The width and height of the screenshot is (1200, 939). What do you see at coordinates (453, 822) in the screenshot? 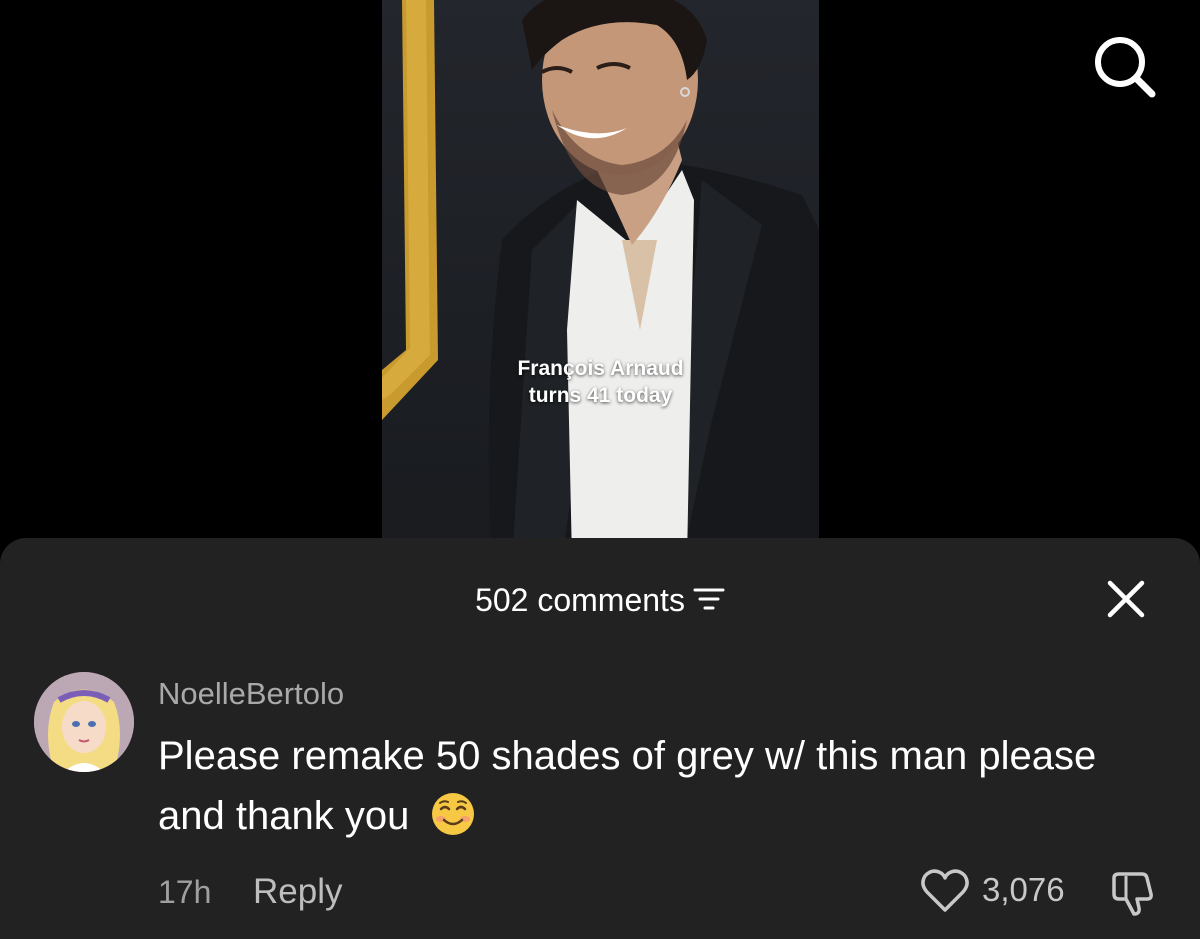
I see `smiling-face-emoji` at bounding box center [453, 822].